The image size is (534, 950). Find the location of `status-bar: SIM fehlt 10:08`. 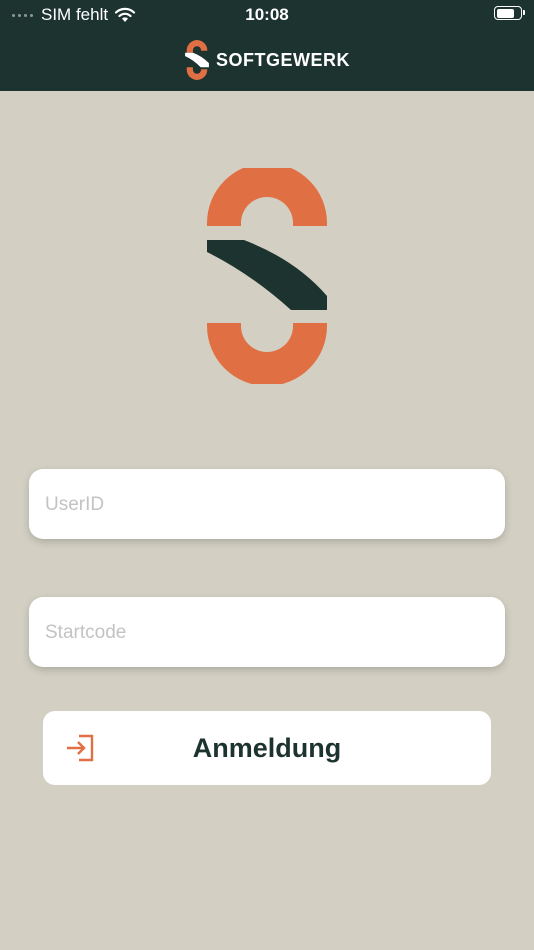

status-bar: SIM fehlt 10:08 is located at coordinates (267, 15).